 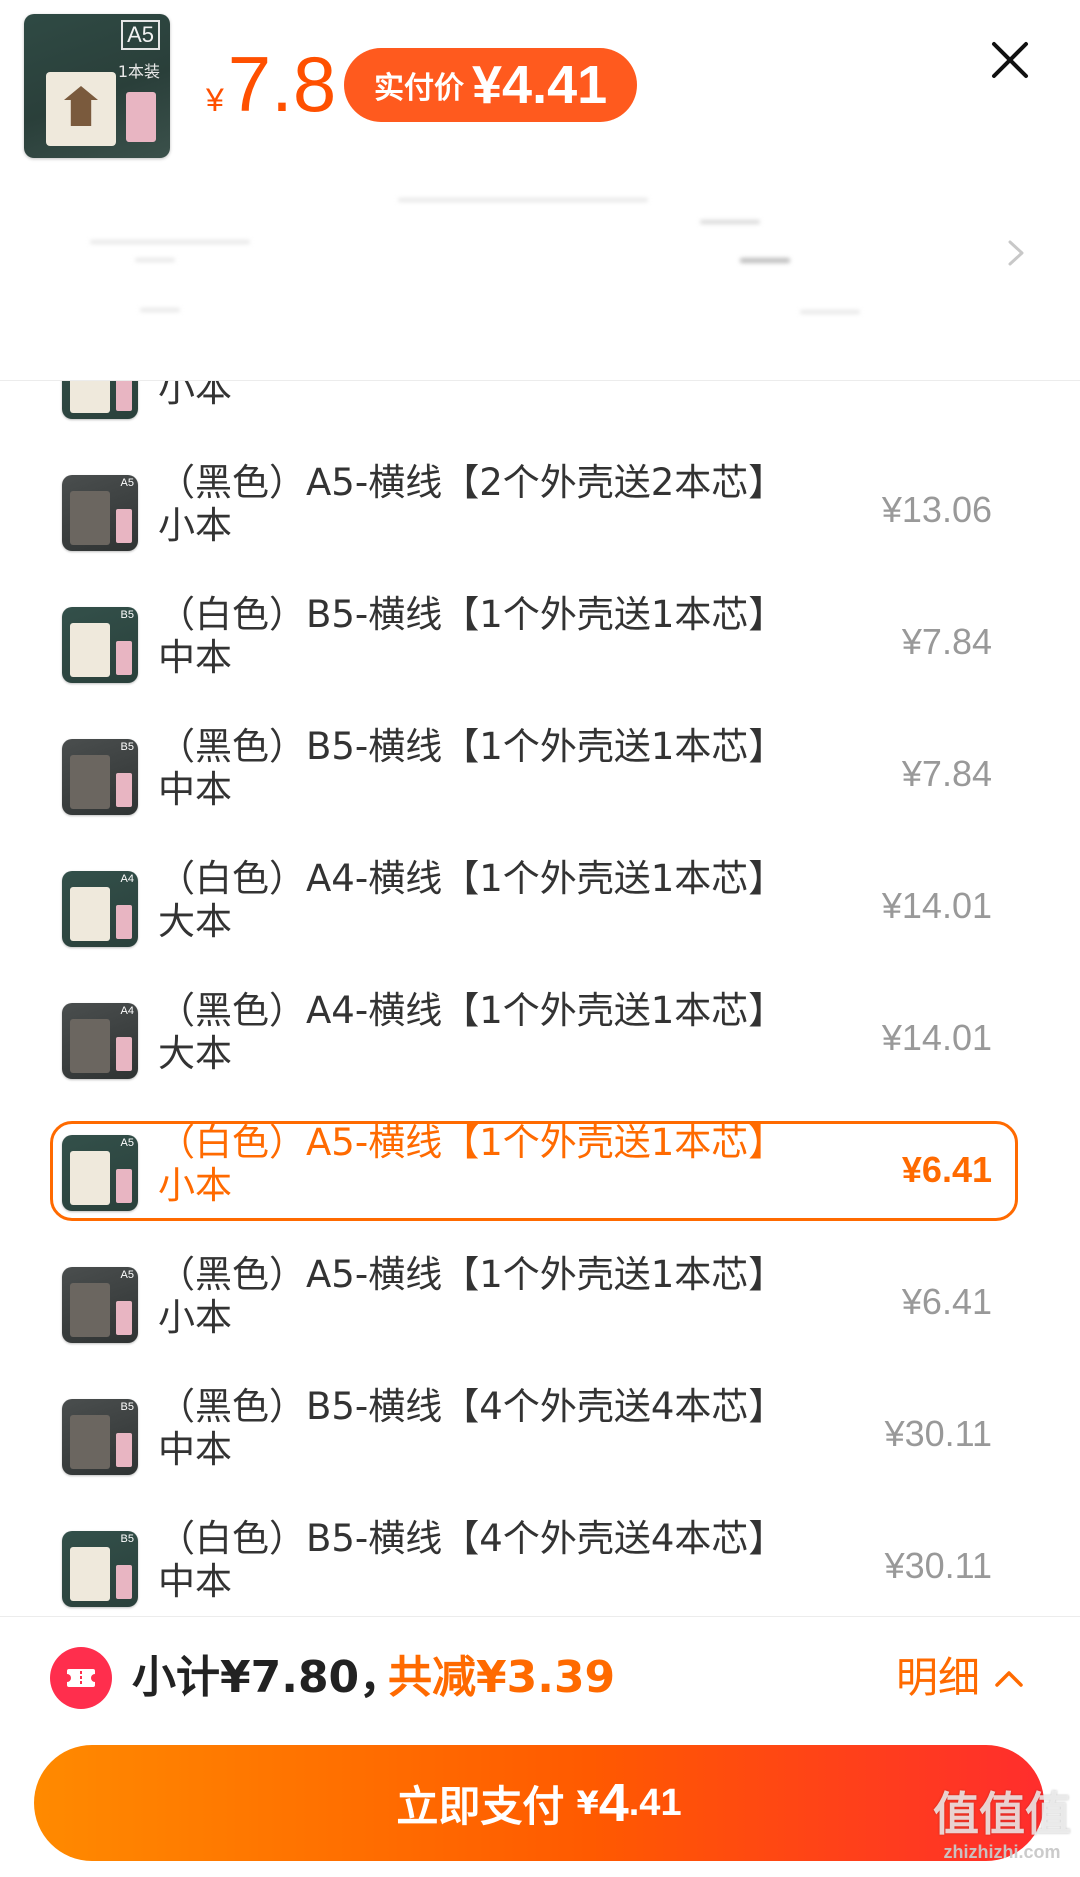 What do you see at coordinates (472, 1010) in the screenshot?
I see `sku-title: （黑色）A4-横线【1个外壳送1本芯】` at bounding box center [472, 1010].